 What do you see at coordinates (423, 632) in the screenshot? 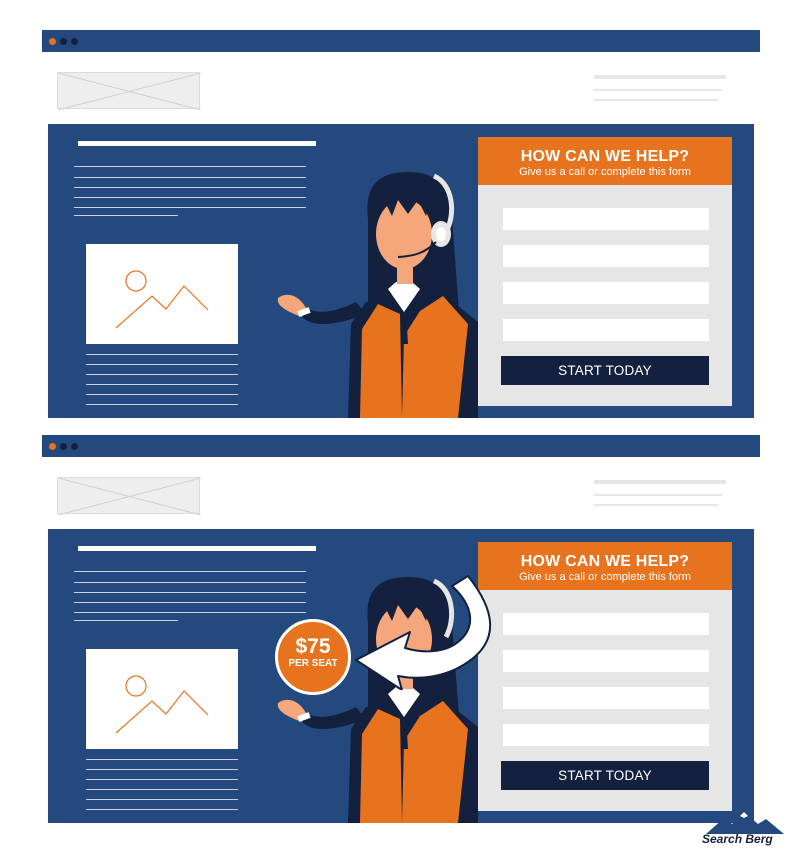
I see `curved-arrow-icon` at bounding box center [423, 632].